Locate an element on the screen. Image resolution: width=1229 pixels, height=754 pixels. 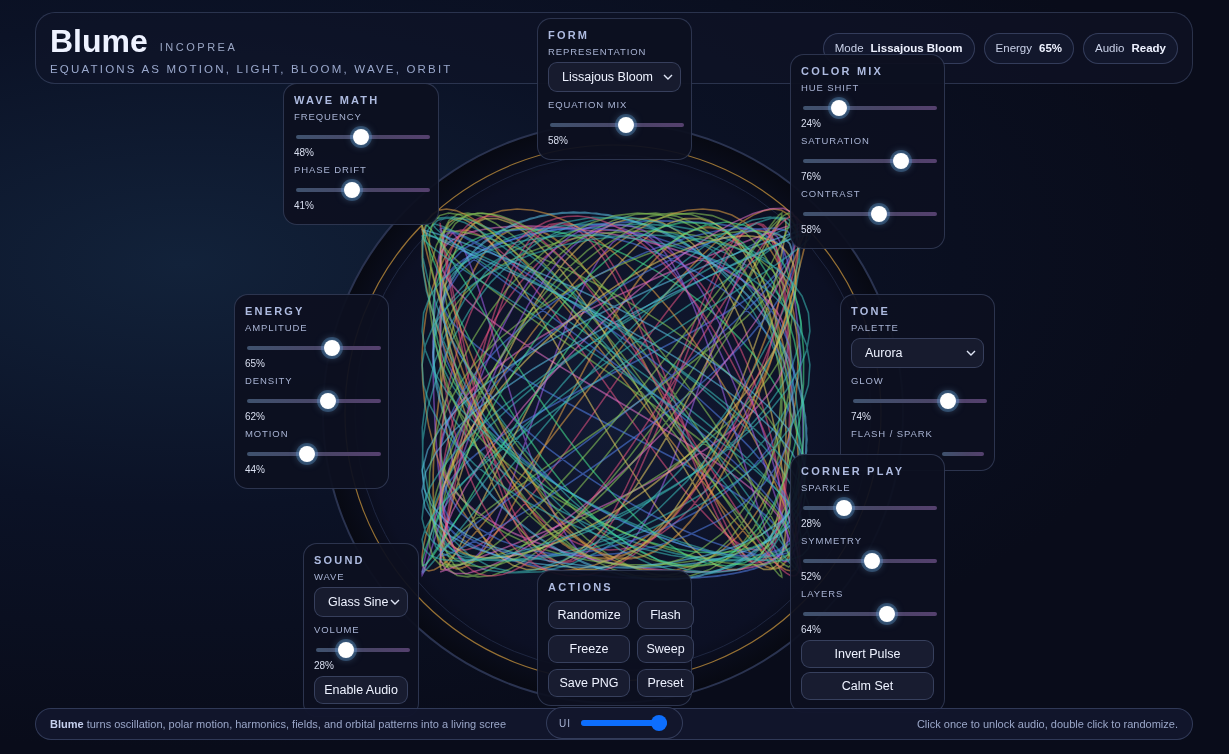
panel-title: CORNER PLAY is located at coordinates (853, 471).